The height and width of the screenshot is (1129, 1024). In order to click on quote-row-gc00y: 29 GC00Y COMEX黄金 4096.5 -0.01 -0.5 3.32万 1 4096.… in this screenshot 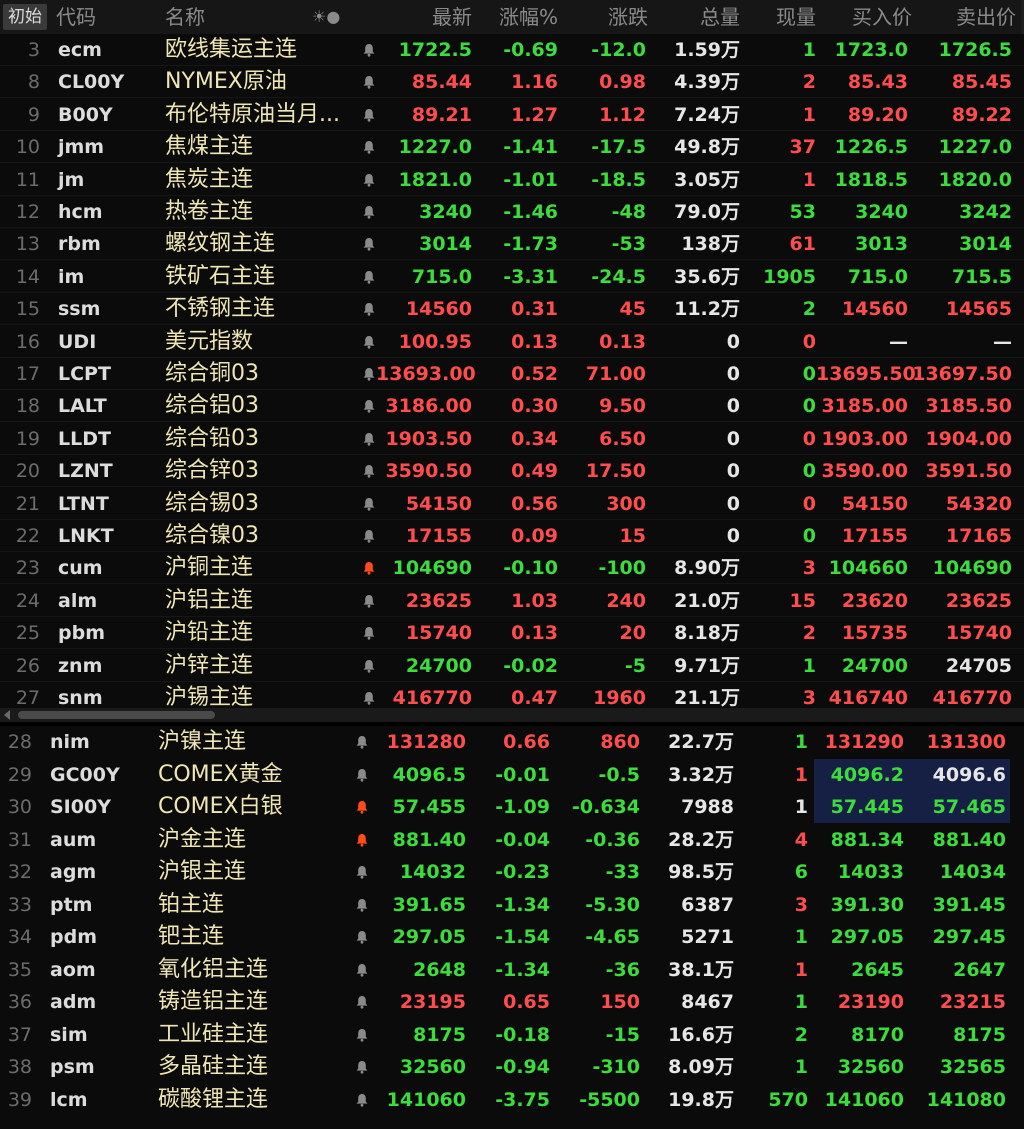, I will do `click(512, 774)`.